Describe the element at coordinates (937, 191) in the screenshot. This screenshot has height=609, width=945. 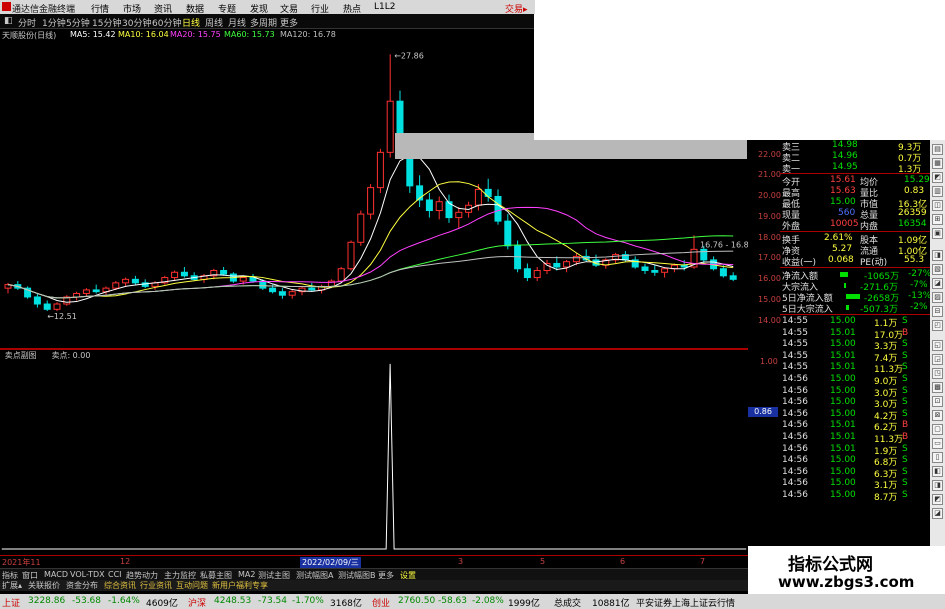
I see `toolbar-icon-4: ▥` at that location.